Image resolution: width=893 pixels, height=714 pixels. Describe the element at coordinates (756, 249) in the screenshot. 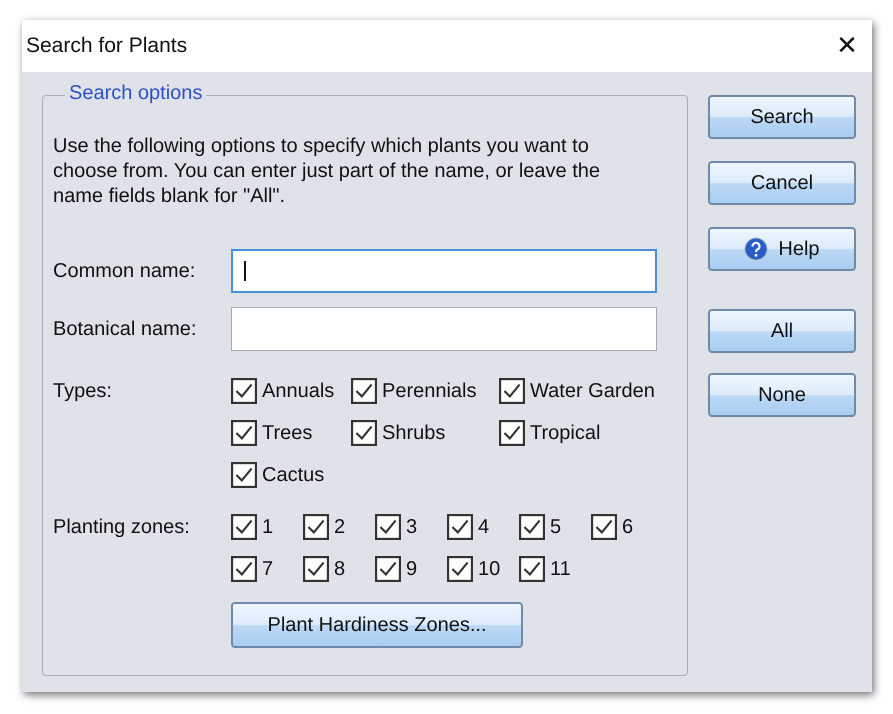

I see `help-icon` at that location.